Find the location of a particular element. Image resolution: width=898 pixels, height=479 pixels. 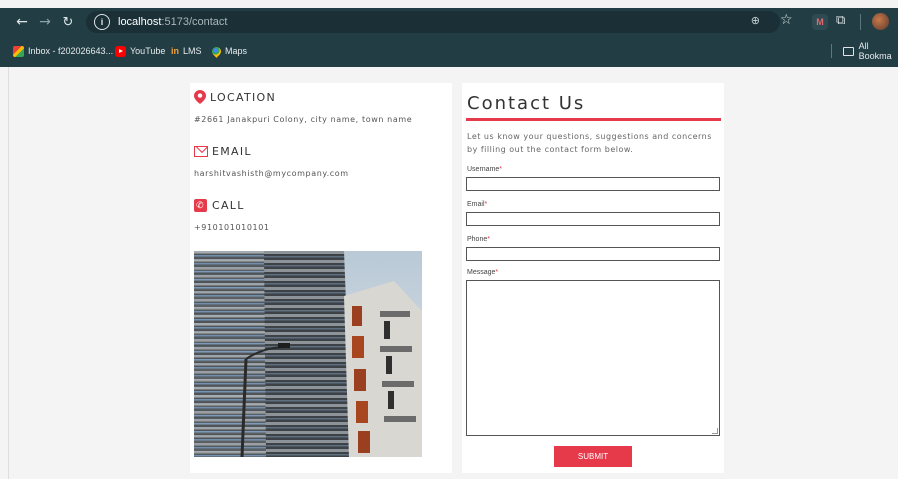

location-heading: LOCATION is located at coordinates (235, 97).